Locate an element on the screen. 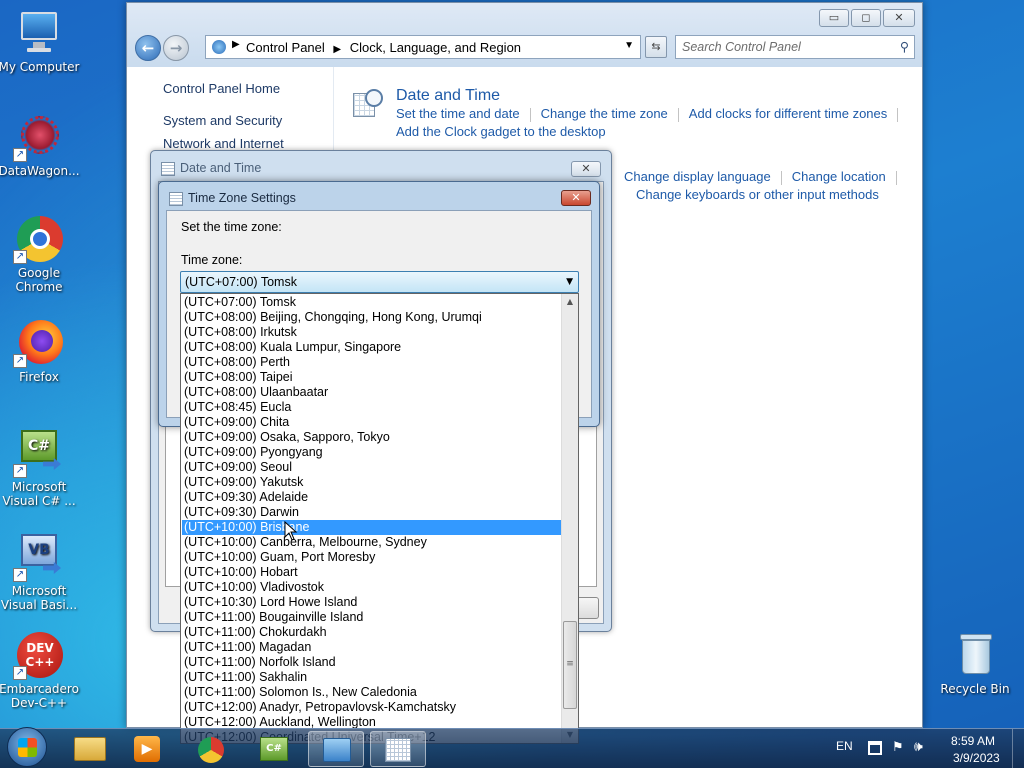  time-zone-option: (UTC+09:30) Adelaide is located at coordinates (372, 497).